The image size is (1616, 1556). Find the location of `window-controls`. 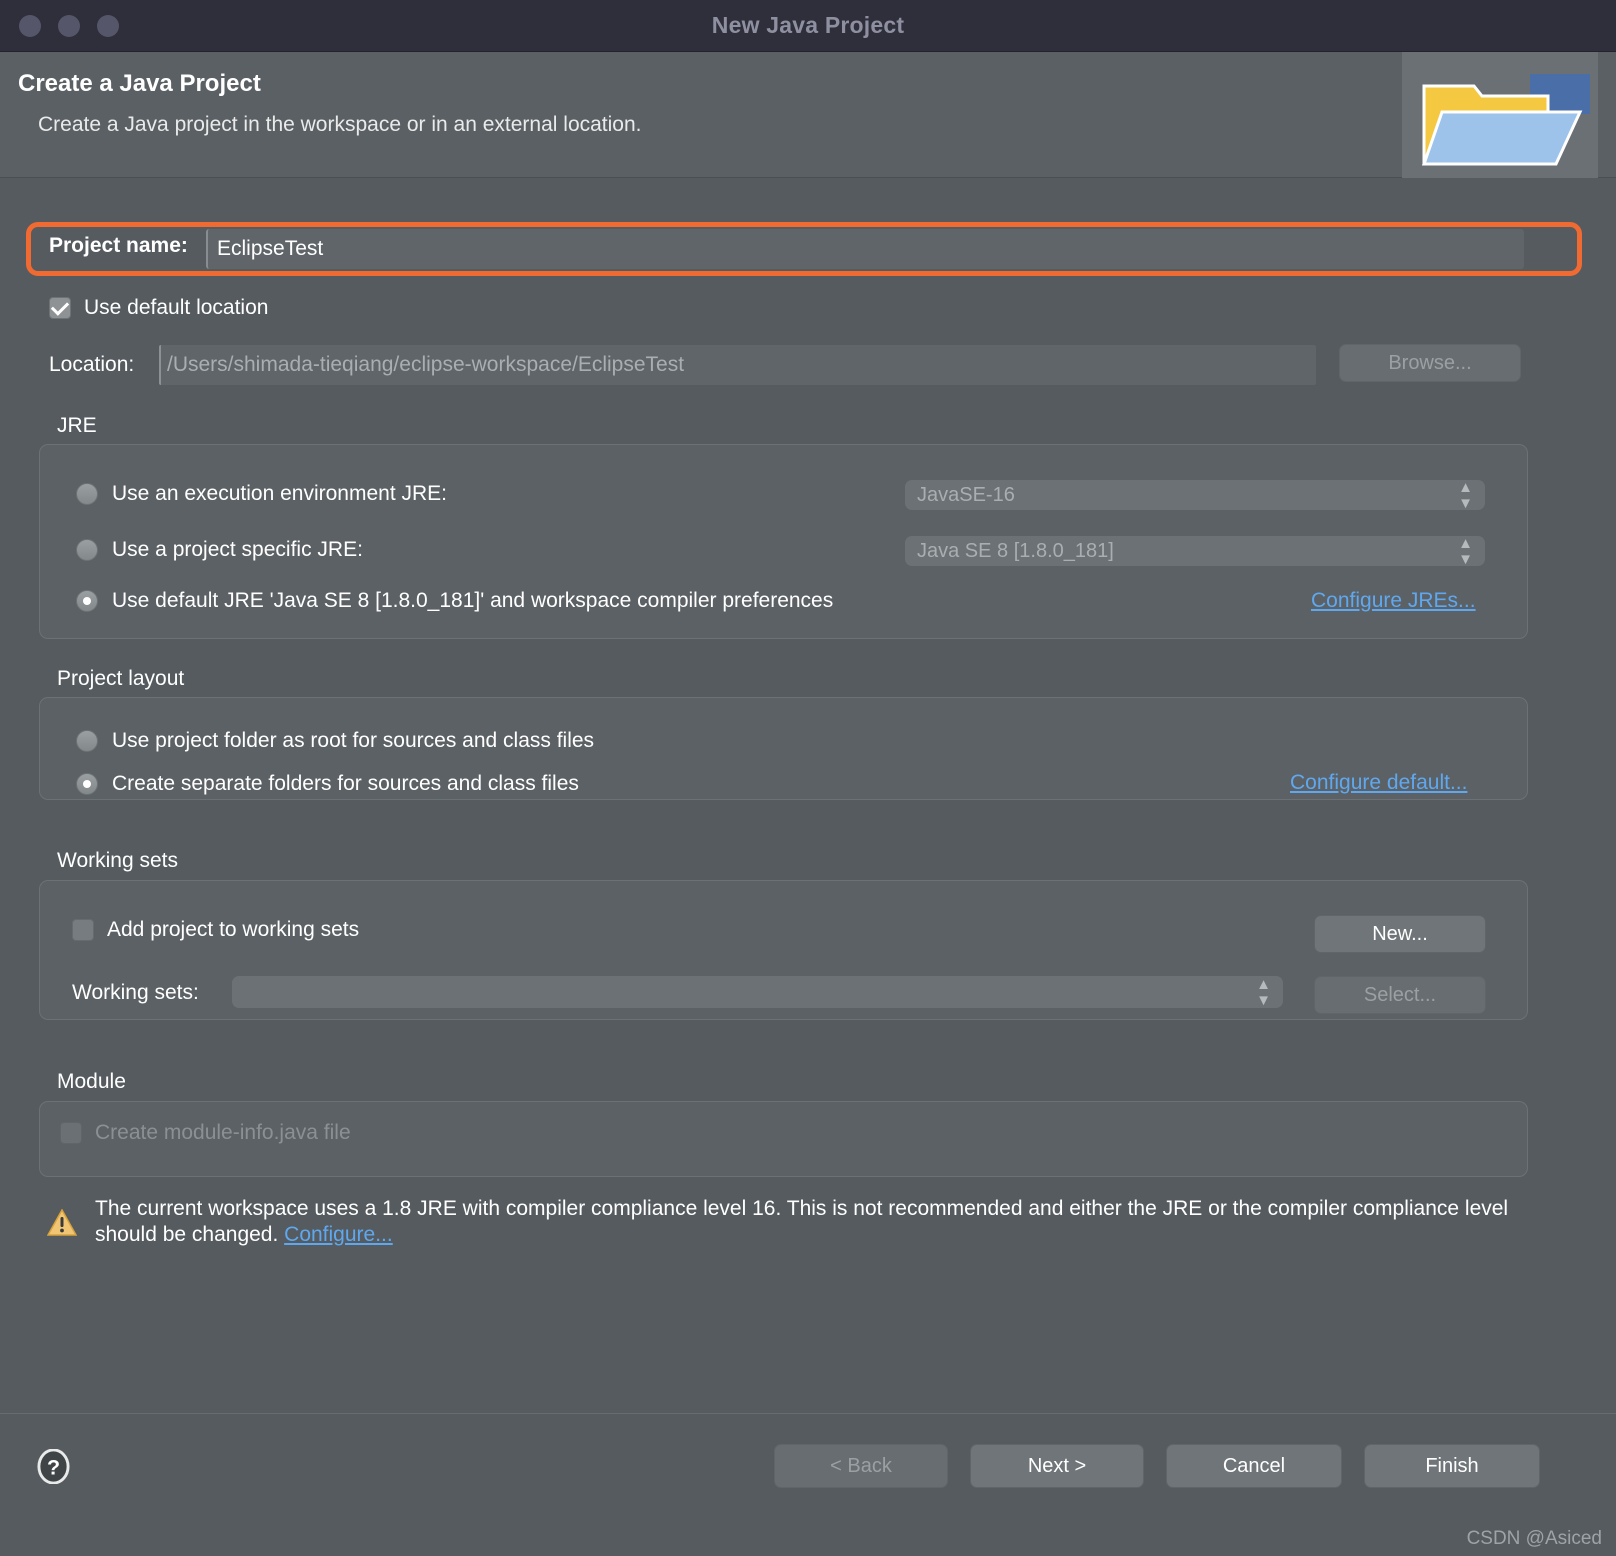

window-controls is located at coordinates (69, 25).